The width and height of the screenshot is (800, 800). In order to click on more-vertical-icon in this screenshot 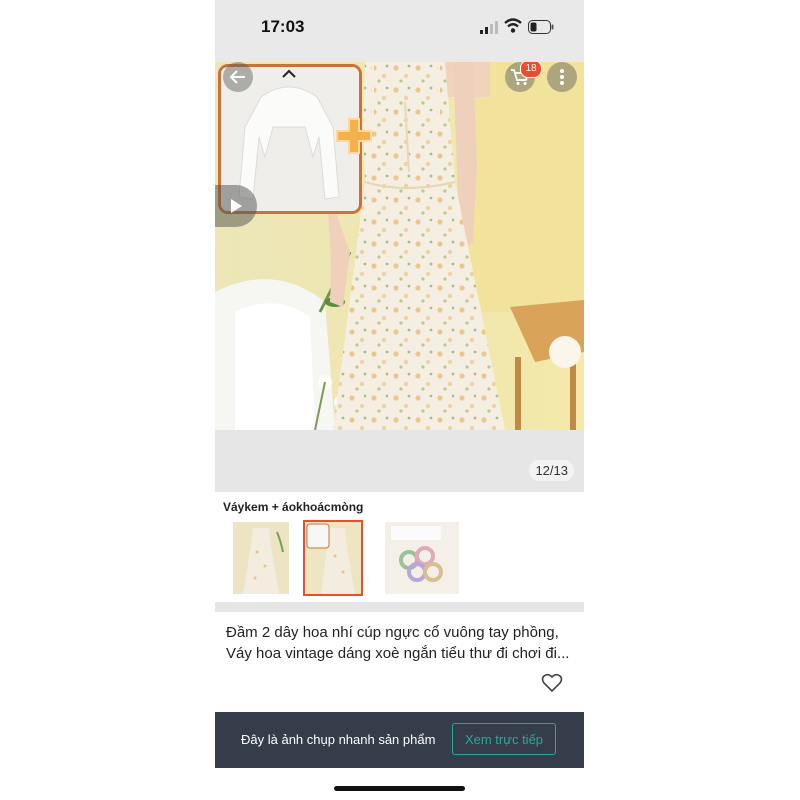, I will do `click(562, 77)`.